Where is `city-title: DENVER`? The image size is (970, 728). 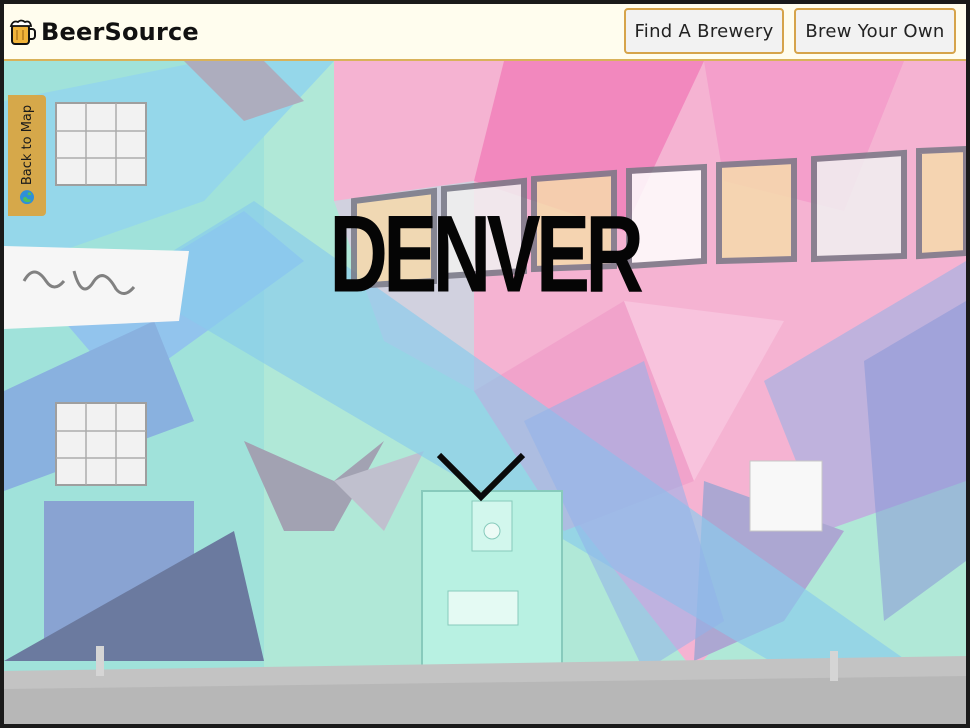
city-title: DENVER is located at coordinates (486, 255).